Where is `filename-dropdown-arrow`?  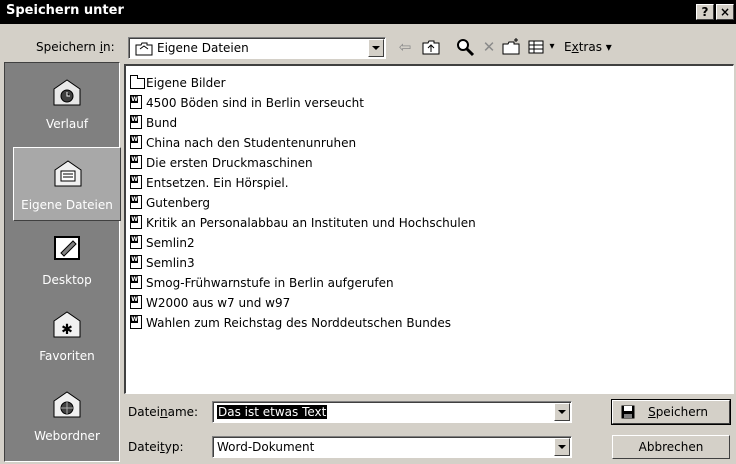
filename-dropdown-arrow is located at coordinates (562, 412).